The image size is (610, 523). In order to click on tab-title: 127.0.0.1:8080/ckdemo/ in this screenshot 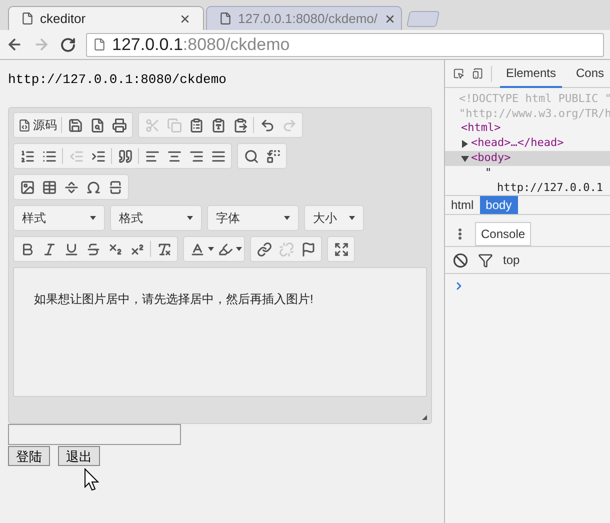, I will do `click(308, 19)`.